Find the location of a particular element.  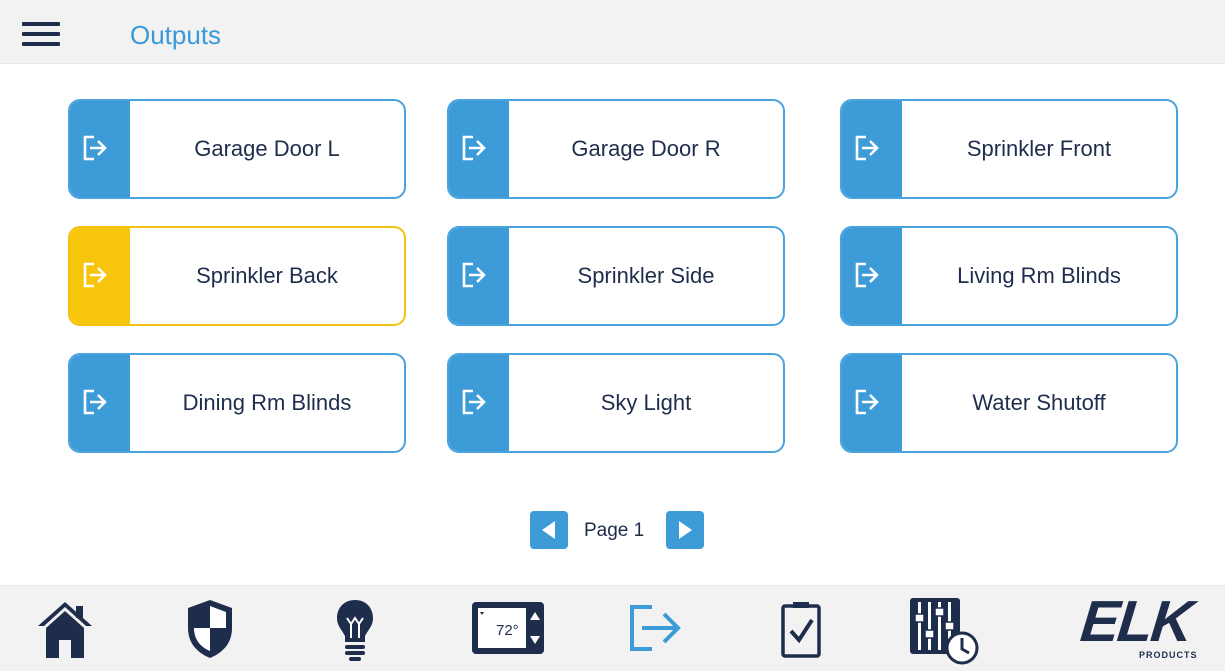

nav-security-button is located at coordinates (210, 628).